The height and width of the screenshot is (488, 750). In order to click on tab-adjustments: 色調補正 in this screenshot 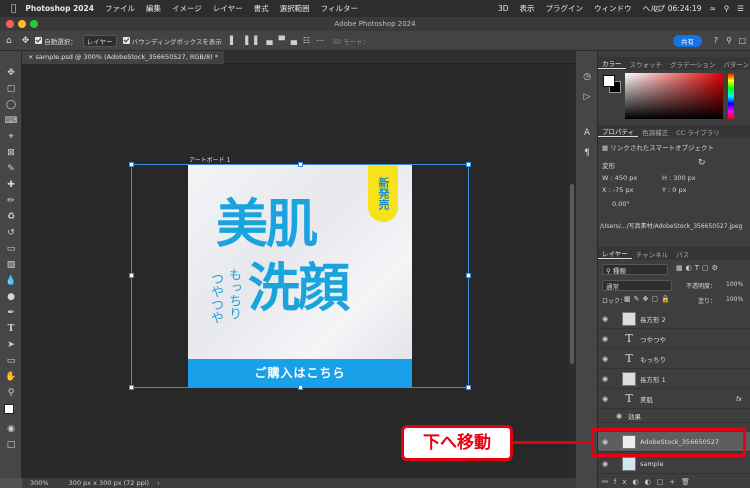, I will do `click(655, 132)`.